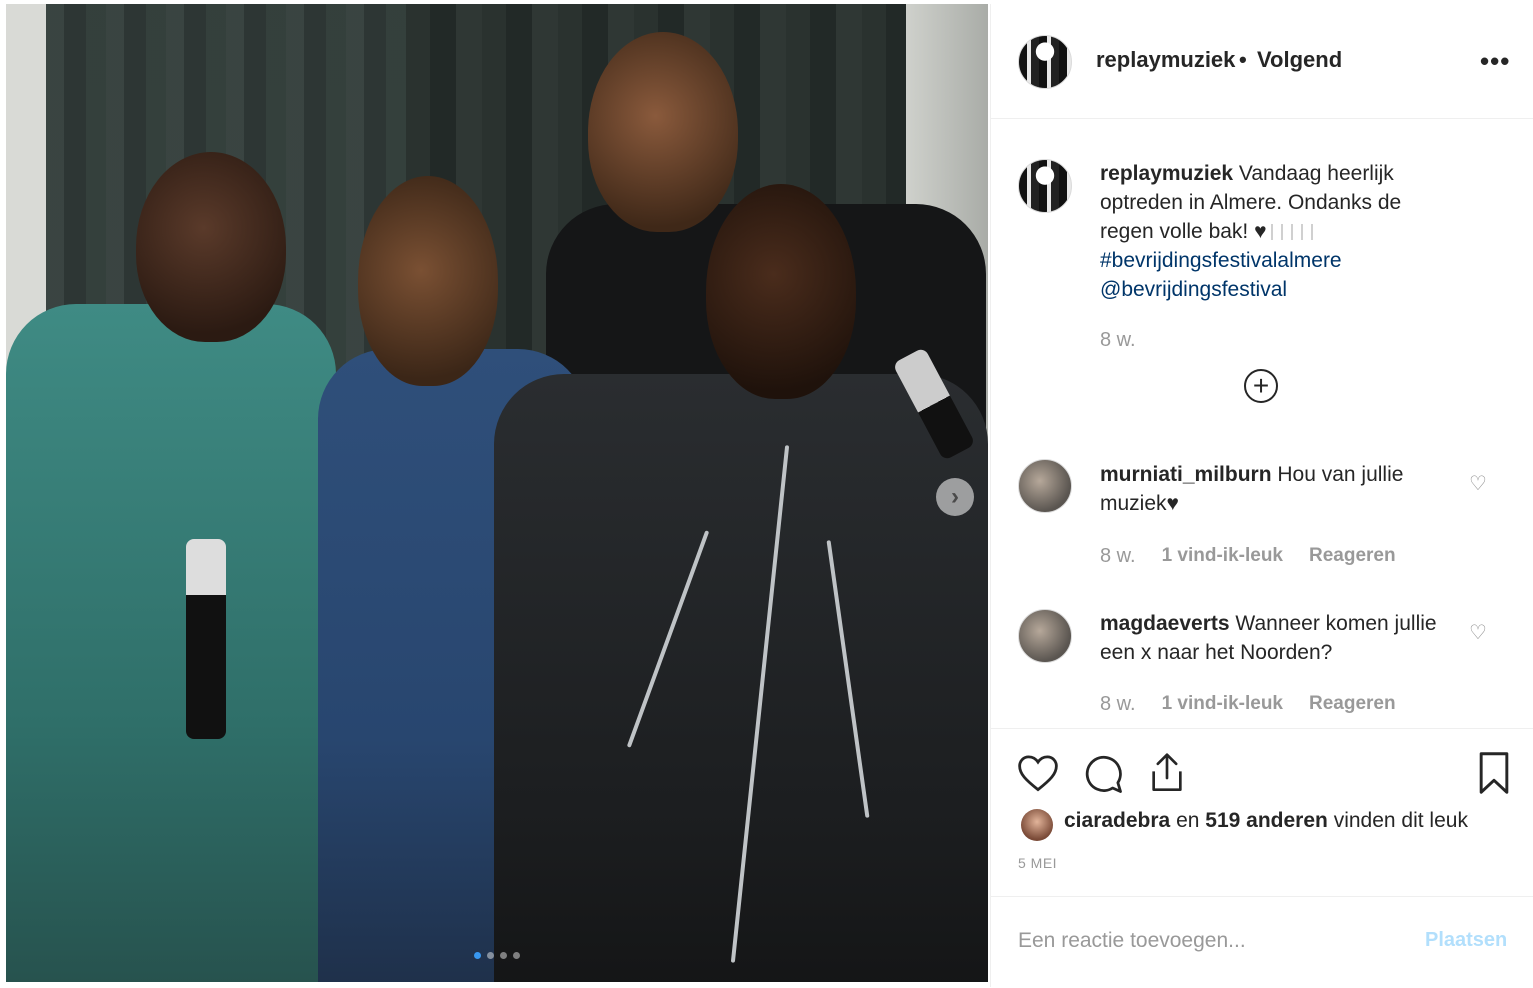 This screenshot has height=988, width=1533. I want to click on likes-suffix: vinden dit leuk, so click(1400, 820).